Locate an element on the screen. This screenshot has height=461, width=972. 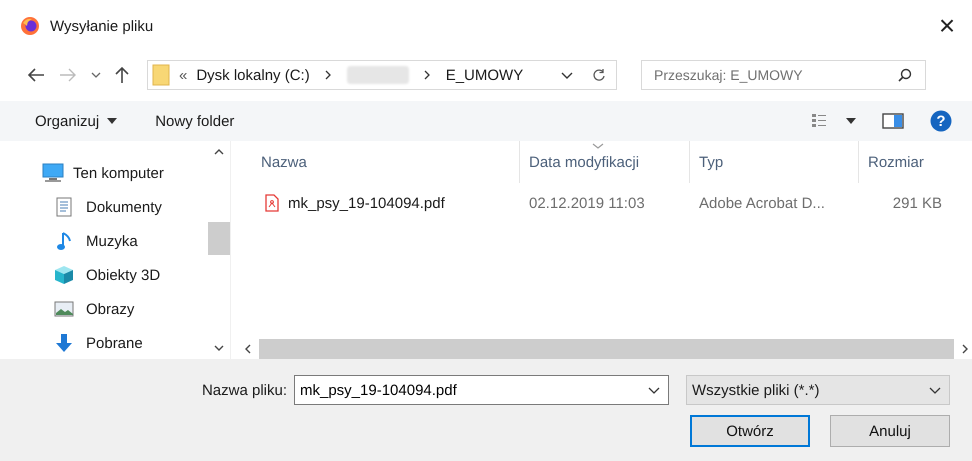
refresh-icon is located at coordinates (599, 75).